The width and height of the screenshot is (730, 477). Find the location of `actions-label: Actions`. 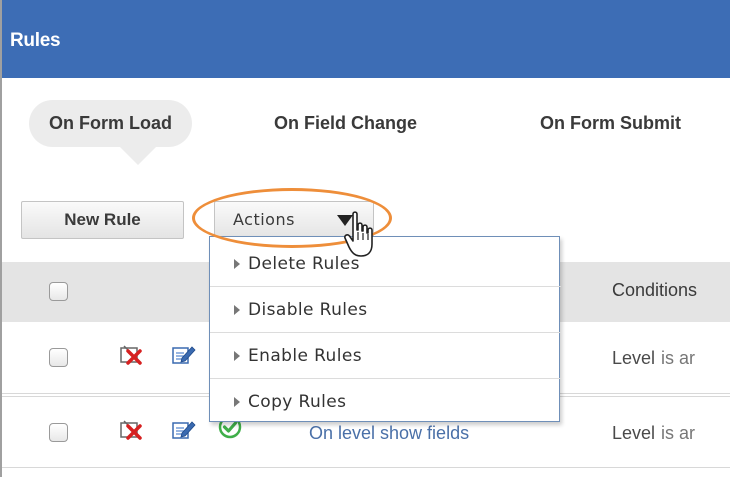

actions-label: Actions is located at coordinates (264, 219).